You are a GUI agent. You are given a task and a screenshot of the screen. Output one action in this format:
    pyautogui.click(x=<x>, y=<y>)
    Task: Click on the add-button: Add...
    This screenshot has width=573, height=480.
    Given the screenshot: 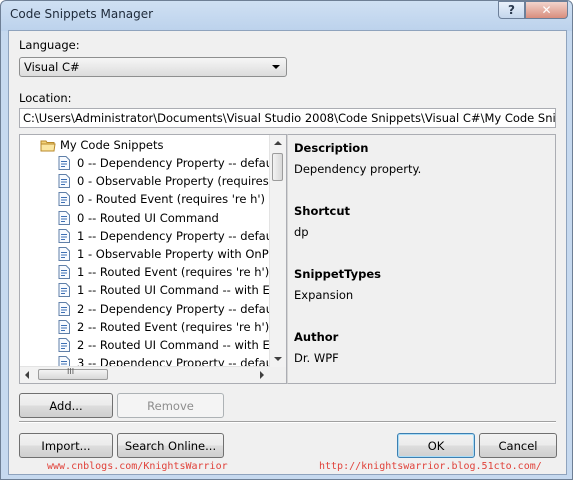 What is the action you would take?
    pyautogui.click(x=66, y=405)
    